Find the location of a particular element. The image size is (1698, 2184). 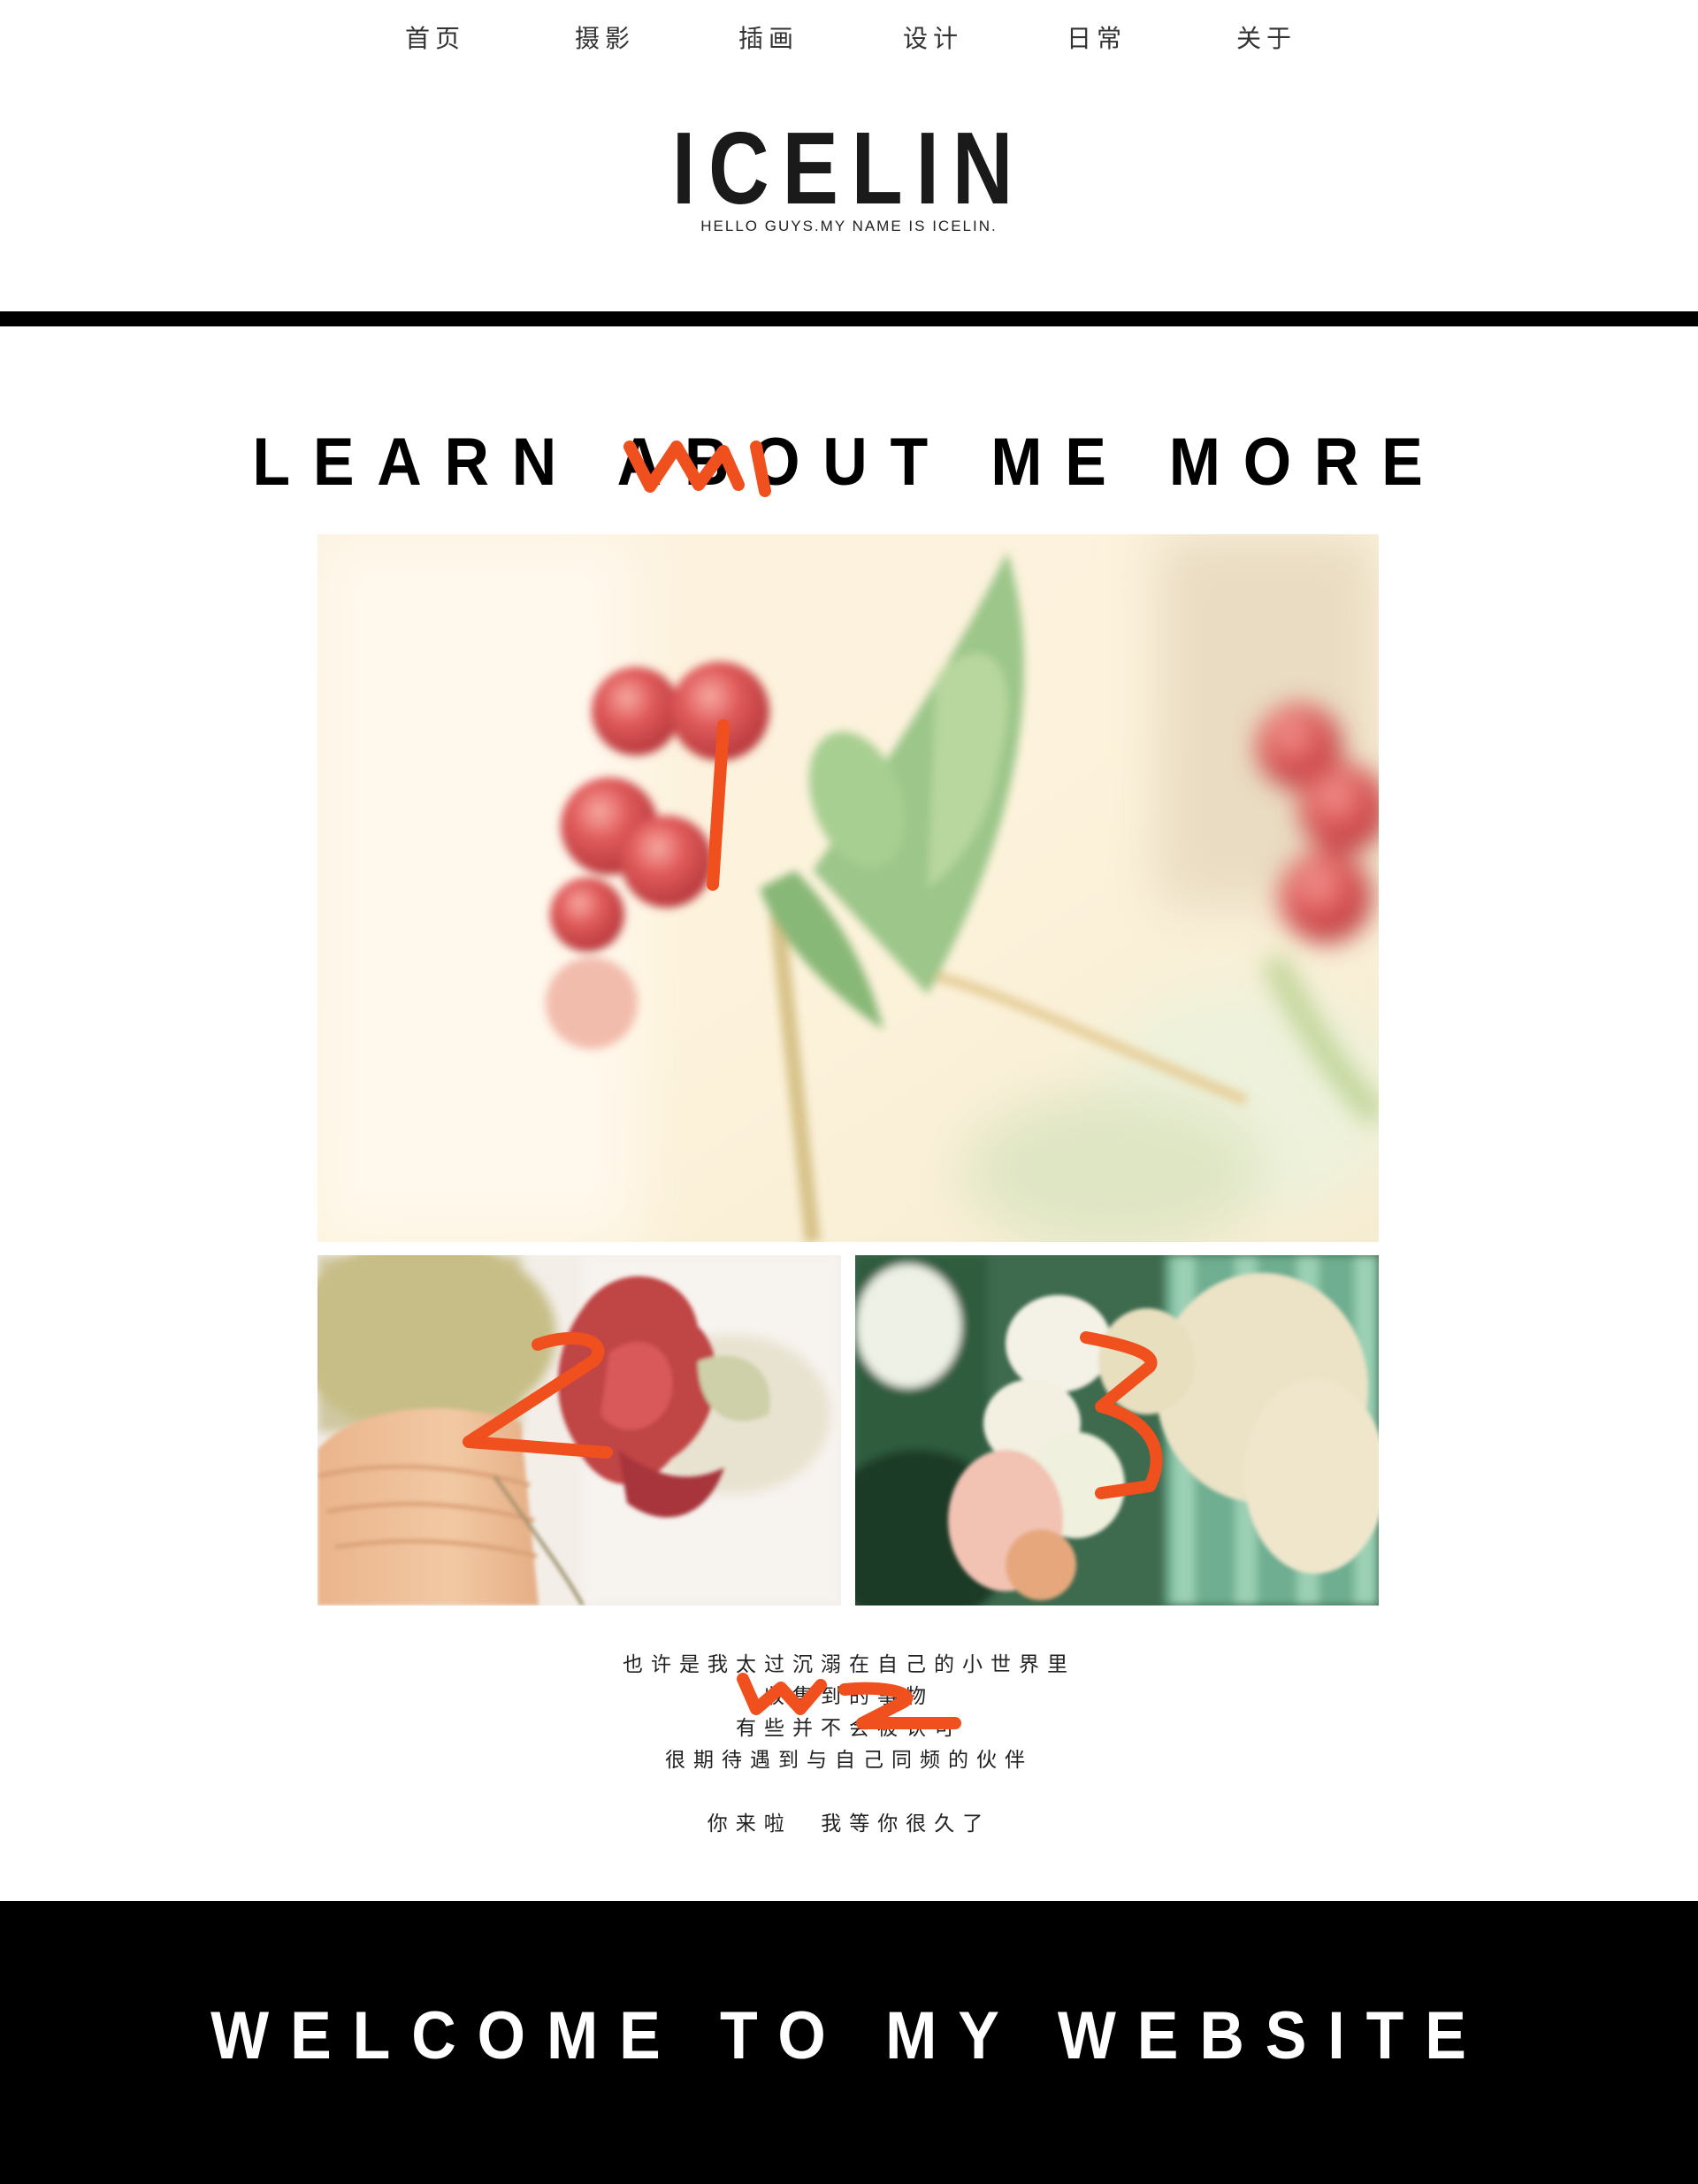

flower-bouquet-photo is located at coordinates (1117, 1430).